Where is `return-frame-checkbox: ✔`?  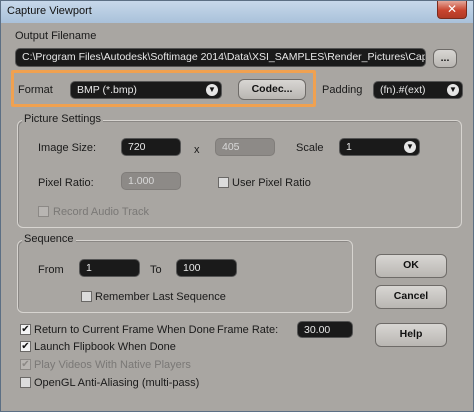
return-frame-checkbox: ✔ is located at coordinates (25, 329).